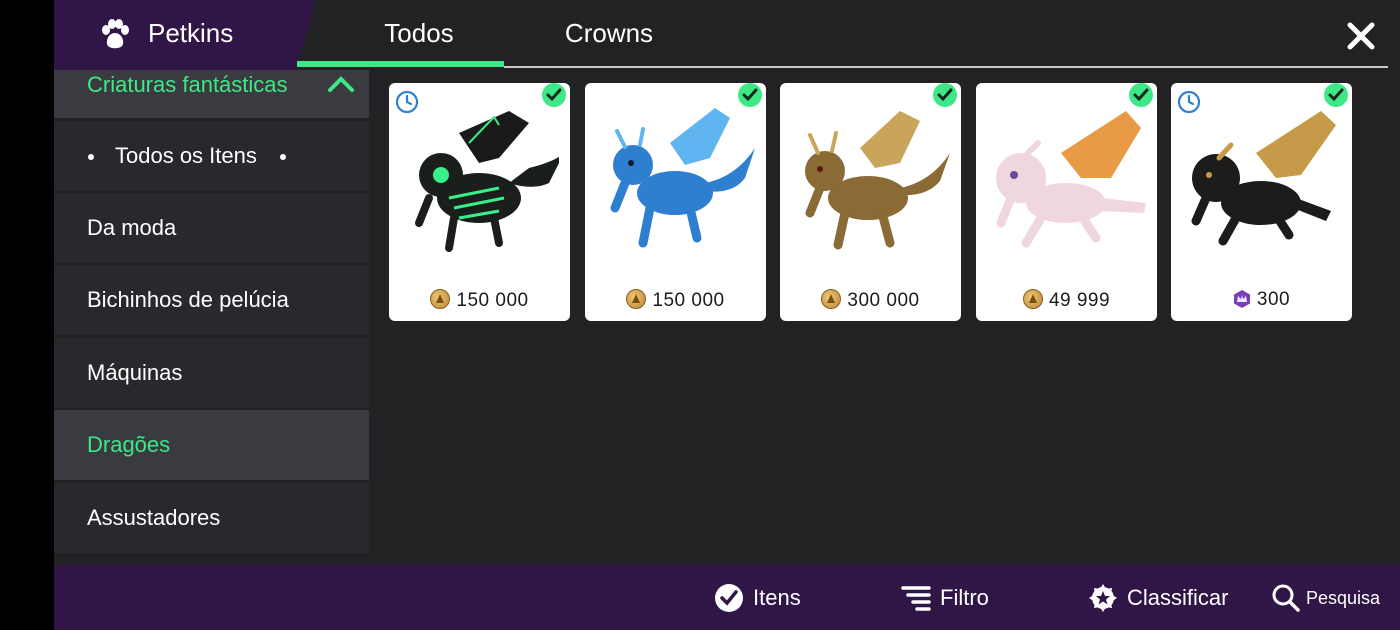 This screenshot has width=1400, height=630. I want to click on category-header: Criaturas fantásticas, so click(211, 94).